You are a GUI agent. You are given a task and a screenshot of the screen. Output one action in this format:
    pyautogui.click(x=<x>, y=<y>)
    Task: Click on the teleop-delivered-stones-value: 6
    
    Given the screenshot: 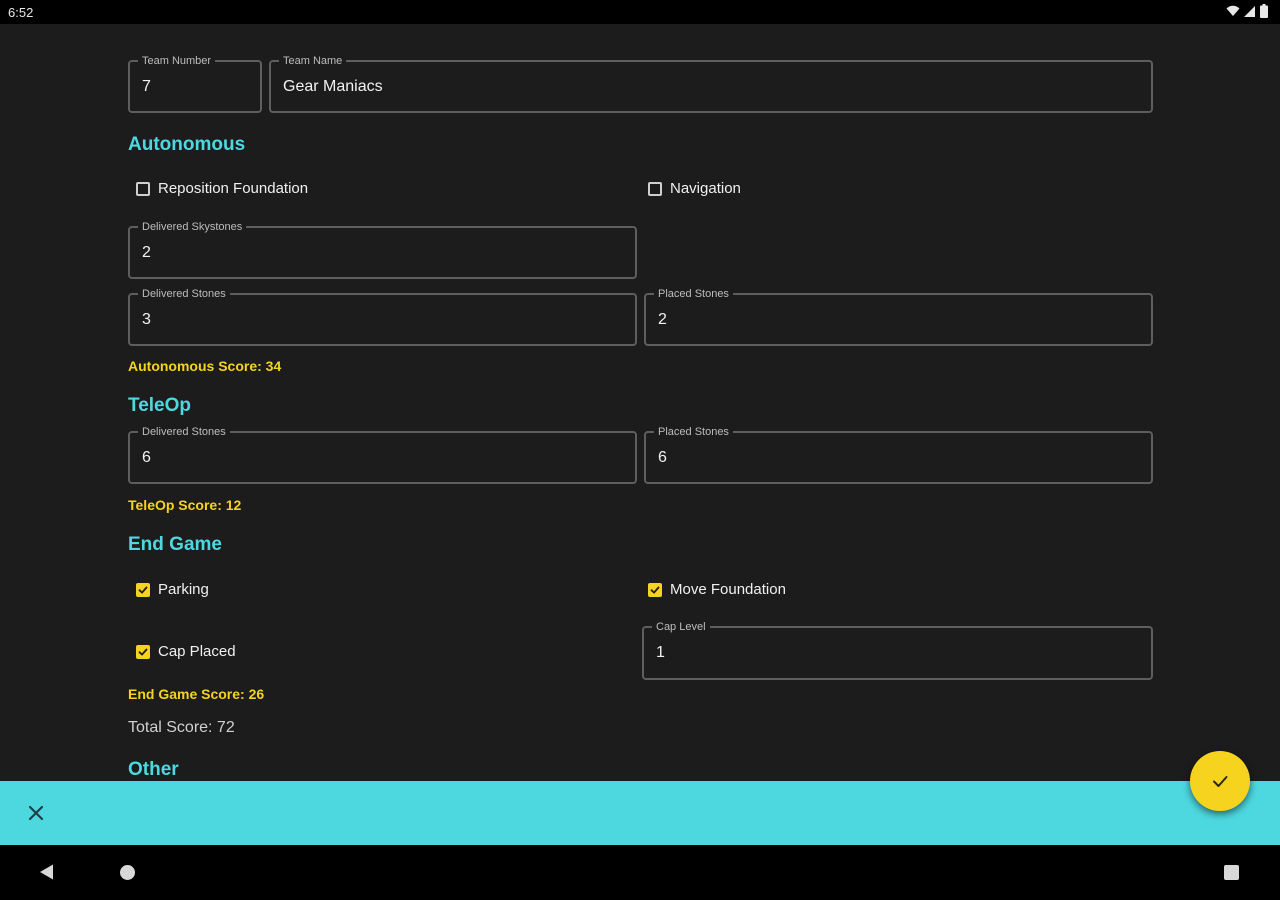 What is the action you would take?
    pyautogui.click(x=146, y=457)
    